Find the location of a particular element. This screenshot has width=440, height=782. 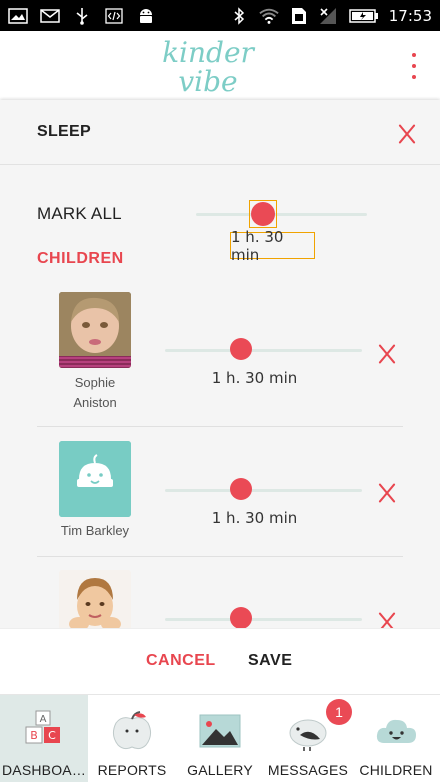

placeholder-avatar is located at coordinates (95, 479).